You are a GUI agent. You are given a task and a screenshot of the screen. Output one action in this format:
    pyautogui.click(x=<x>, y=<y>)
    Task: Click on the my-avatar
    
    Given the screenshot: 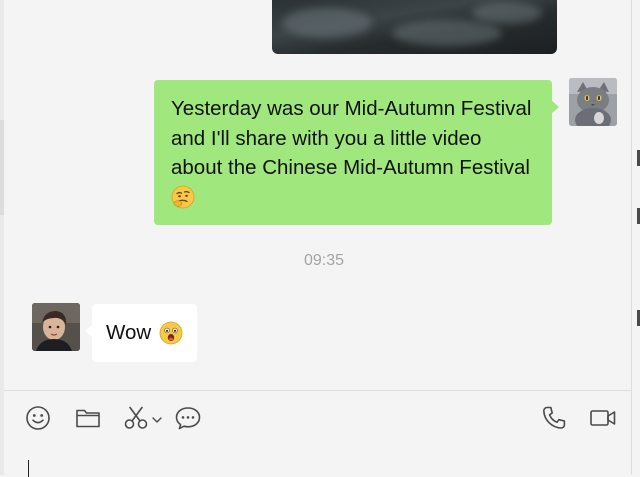 What is the action you would take?
    pyautogui.click(x=593, y=102)
    